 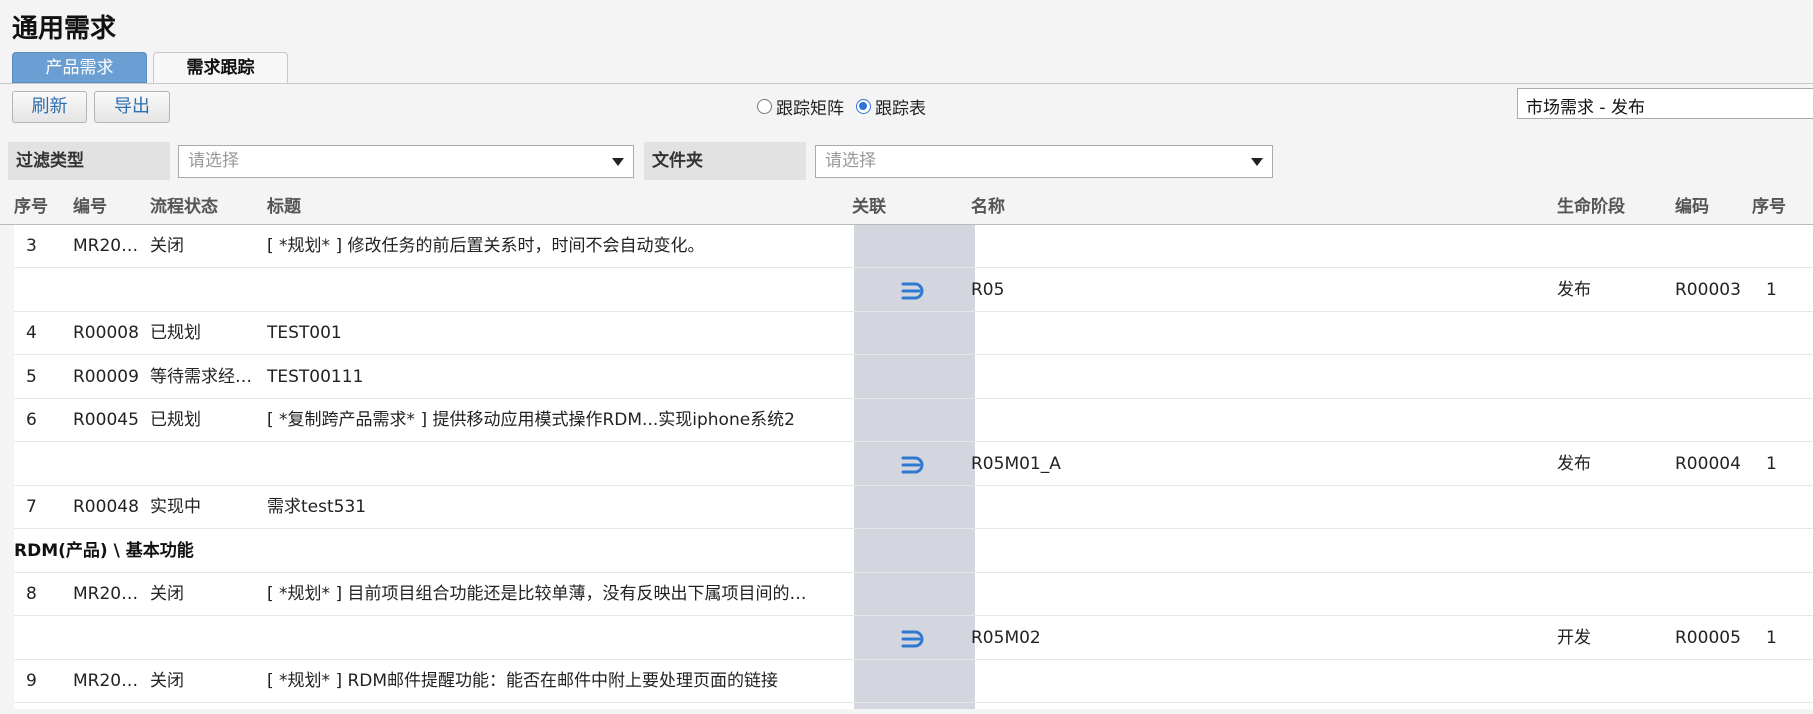 What do you see at coordinates (89, 161) in the screenshot?
I see `filter-type-label: 过滤类型` at bounding box center [89, 161].